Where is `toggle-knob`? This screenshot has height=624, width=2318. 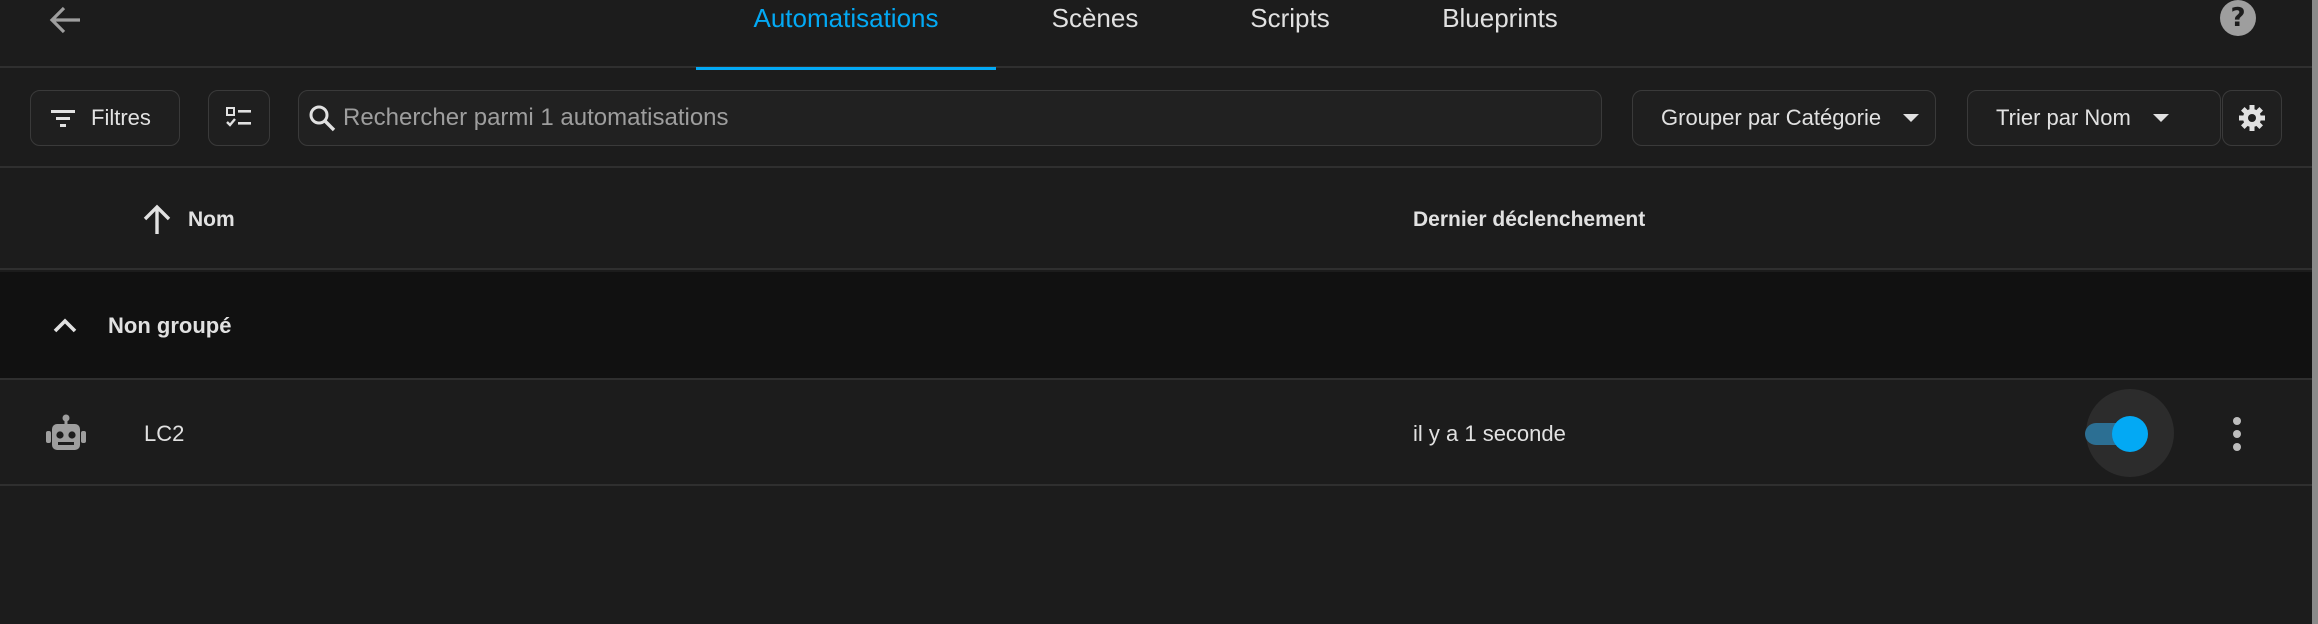
toggle-knob is located at coordinates (2130, 434).